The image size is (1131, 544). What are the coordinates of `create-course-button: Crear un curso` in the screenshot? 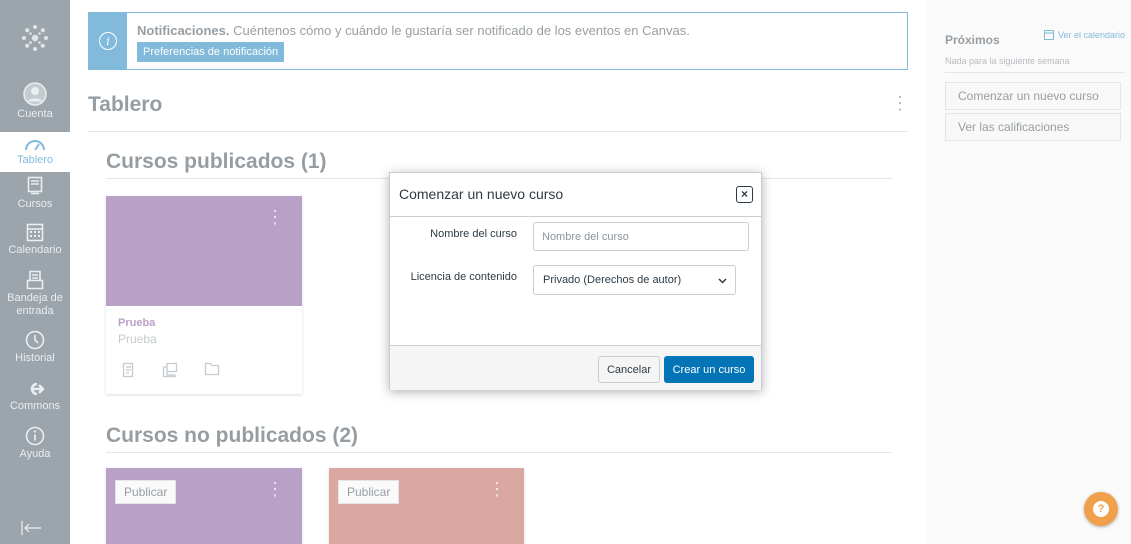 It's located at (709, 369).